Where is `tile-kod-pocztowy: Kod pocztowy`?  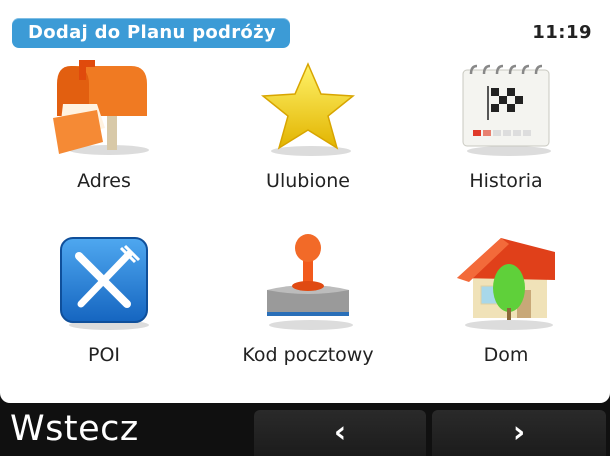
tile-kod-pocztowy: Kod pocztowy is located at coordinates (308, 307).